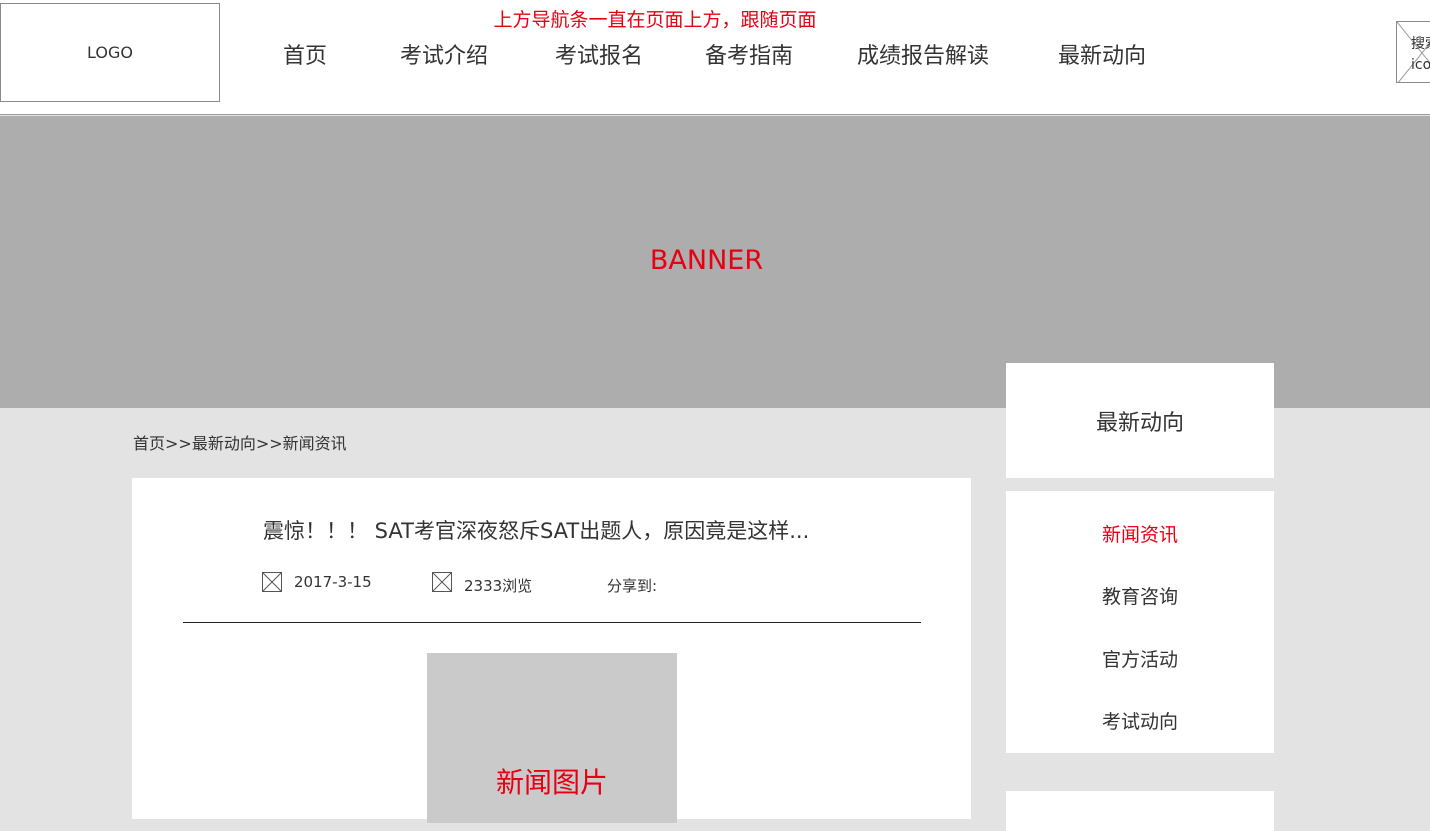  What do you see at coordinates (1140, 533) in the screenshot?
I see `sidebar-item-news: 新闻资讯` at bounding box center [1140, 533].